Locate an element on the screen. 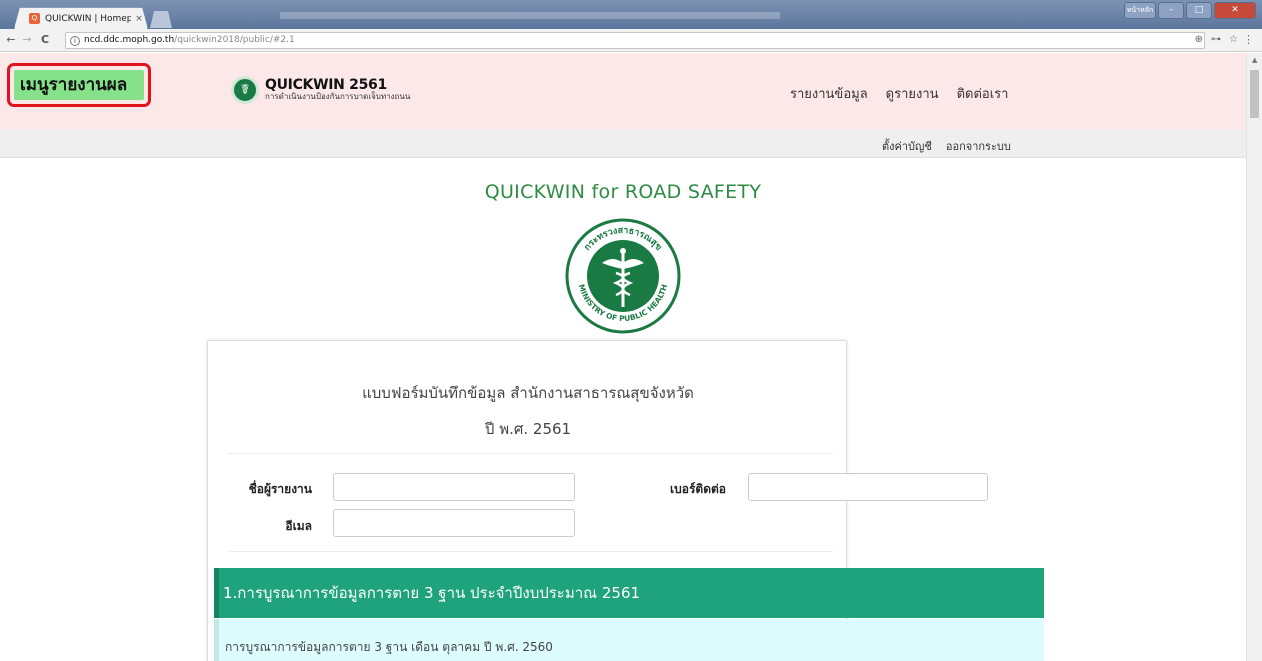 Image resolution: width=1262 pixels, height=661 pixels. close-window-button: ✕ is located at coordinates (1235, 10).